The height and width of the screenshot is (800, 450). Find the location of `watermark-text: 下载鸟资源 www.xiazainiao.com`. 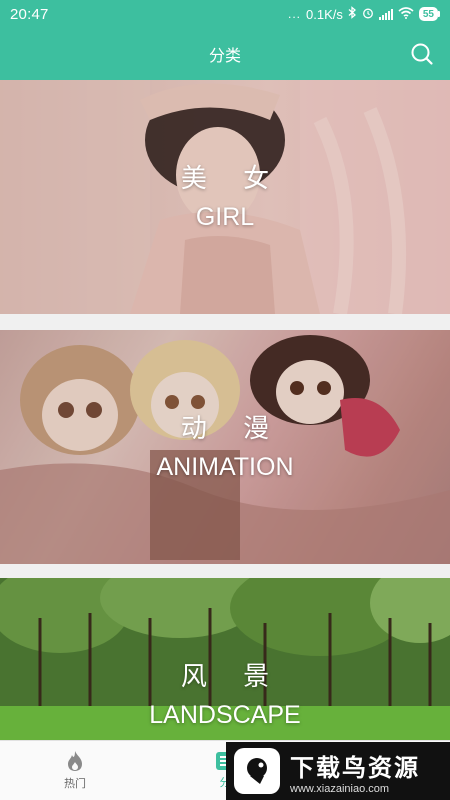

watermark-text: 下载鸟资源 www.xiazainiao.com is located at coordinates (355, 771).